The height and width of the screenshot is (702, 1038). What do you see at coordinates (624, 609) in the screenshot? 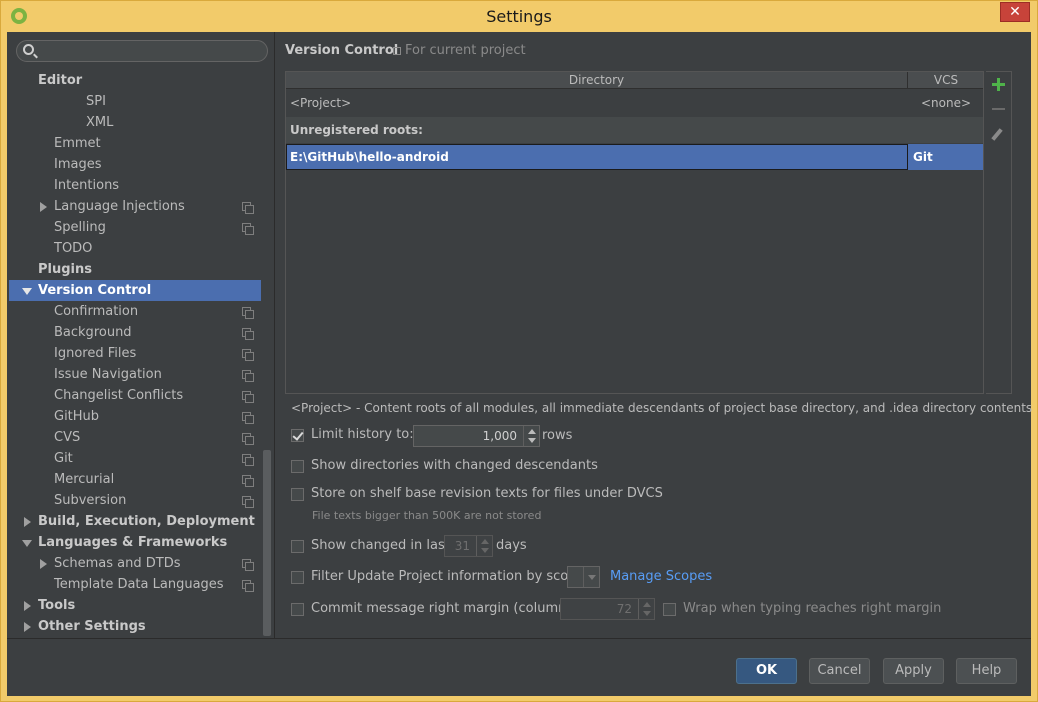
I see `commit-margin-value: 72` at bounding box center [624, 609].